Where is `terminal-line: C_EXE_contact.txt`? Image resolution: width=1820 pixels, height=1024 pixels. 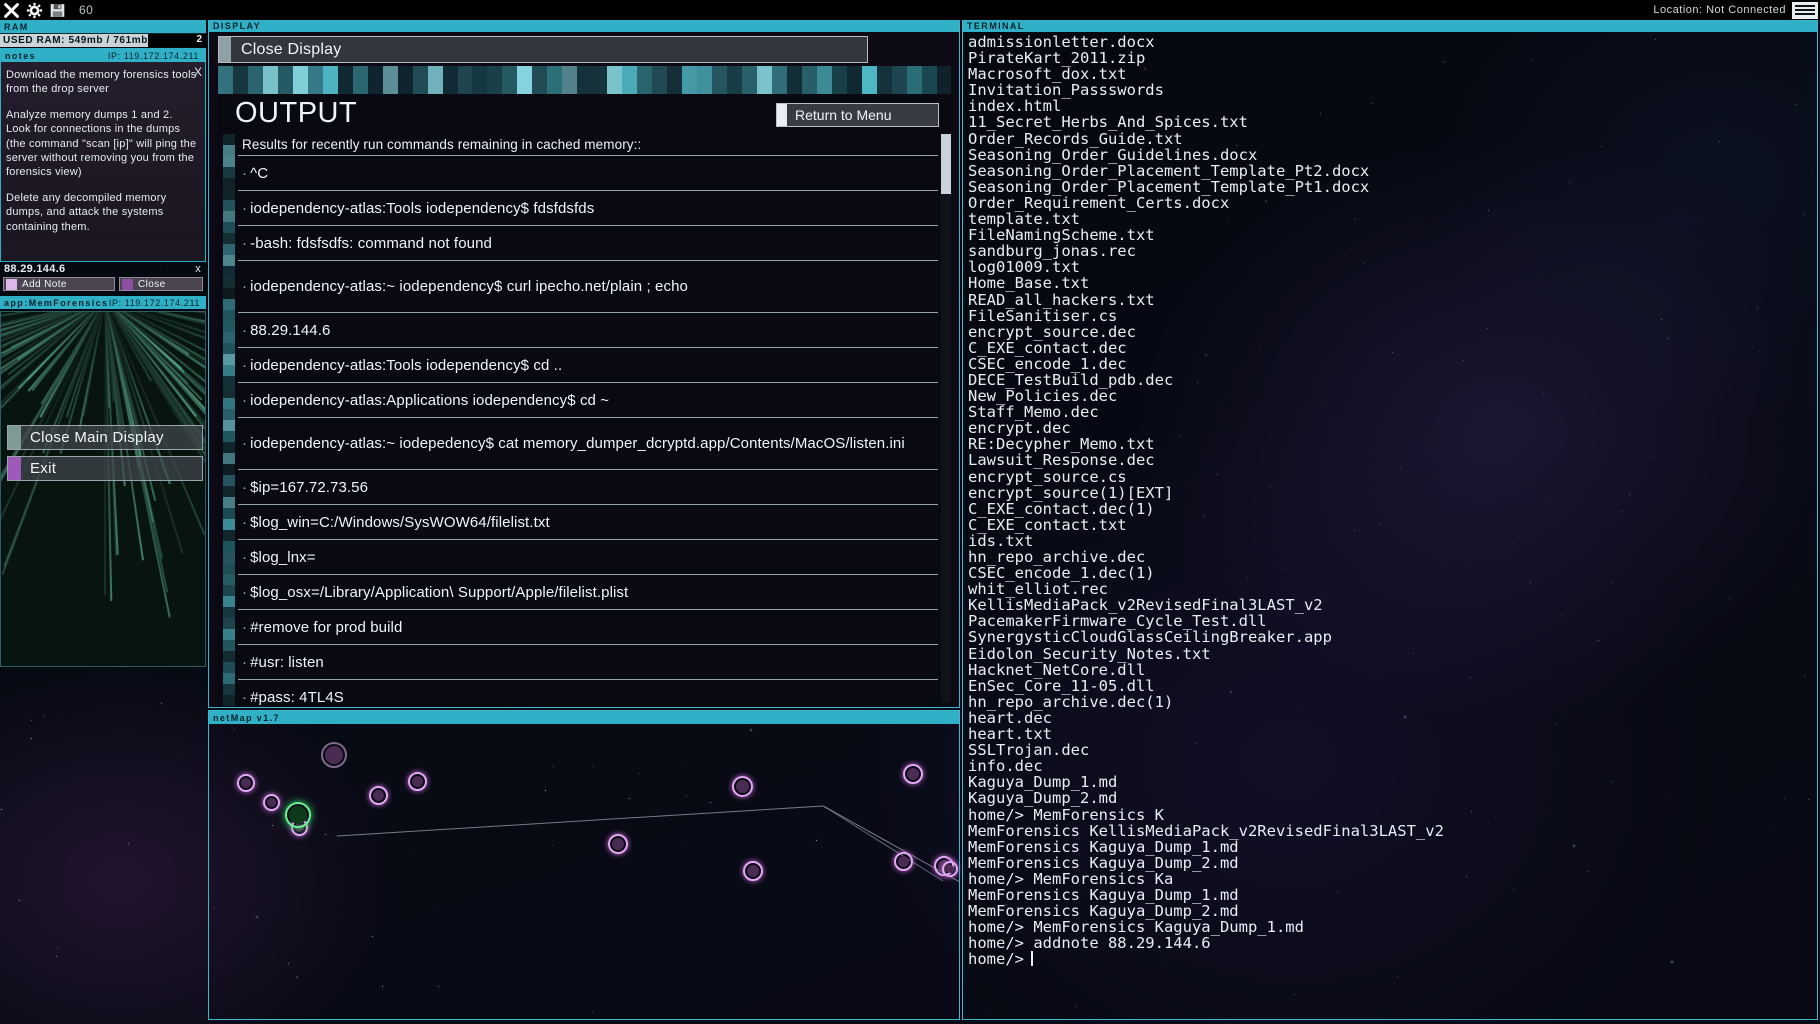
terminal-line: C_EXE_contact.txt is located at coordinates (1047, 524).